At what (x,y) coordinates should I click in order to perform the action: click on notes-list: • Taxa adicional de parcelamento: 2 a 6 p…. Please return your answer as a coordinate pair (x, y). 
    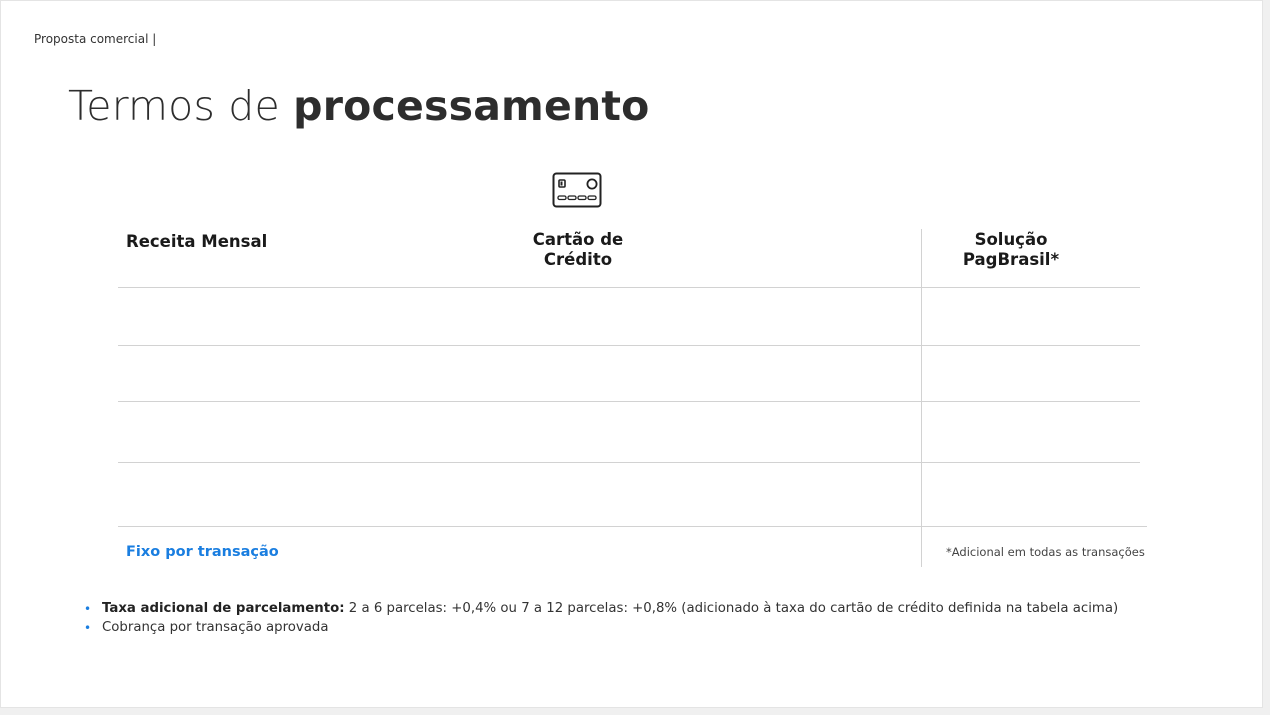
    Looking at the image, I should click on (601, 618).